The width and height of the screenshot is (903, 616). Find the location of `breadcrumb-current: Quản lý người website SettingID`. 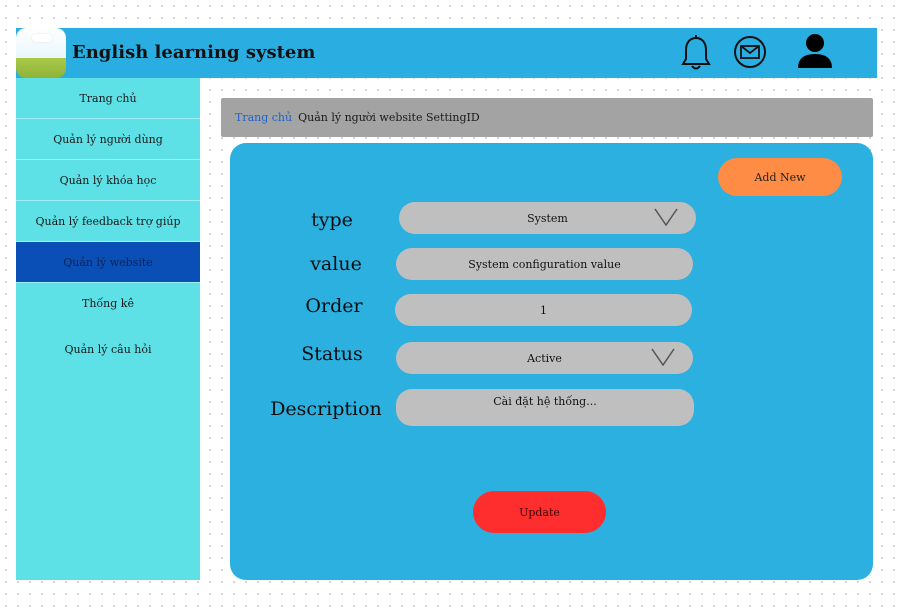

breadcrumb-current: Quản lý người website SettingID is located at coordinates (389, 117).